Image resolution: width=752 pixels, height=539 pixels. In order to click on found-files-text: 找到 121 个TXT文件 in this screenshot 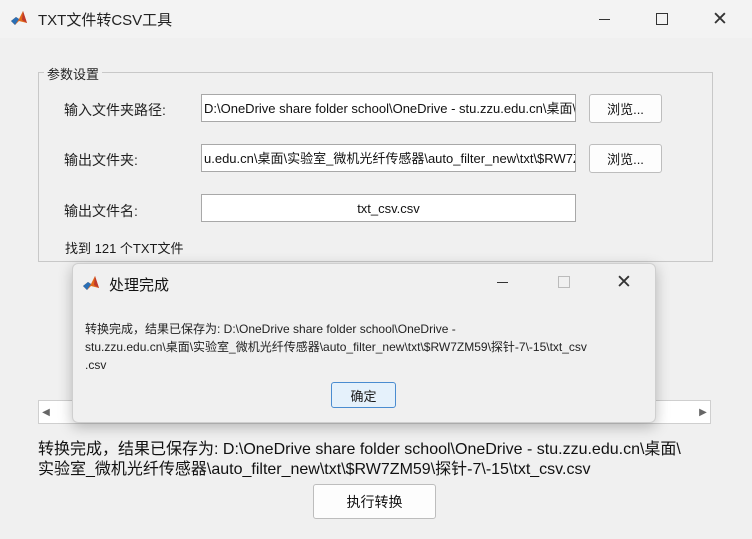, I will do `click(124, 248)`.